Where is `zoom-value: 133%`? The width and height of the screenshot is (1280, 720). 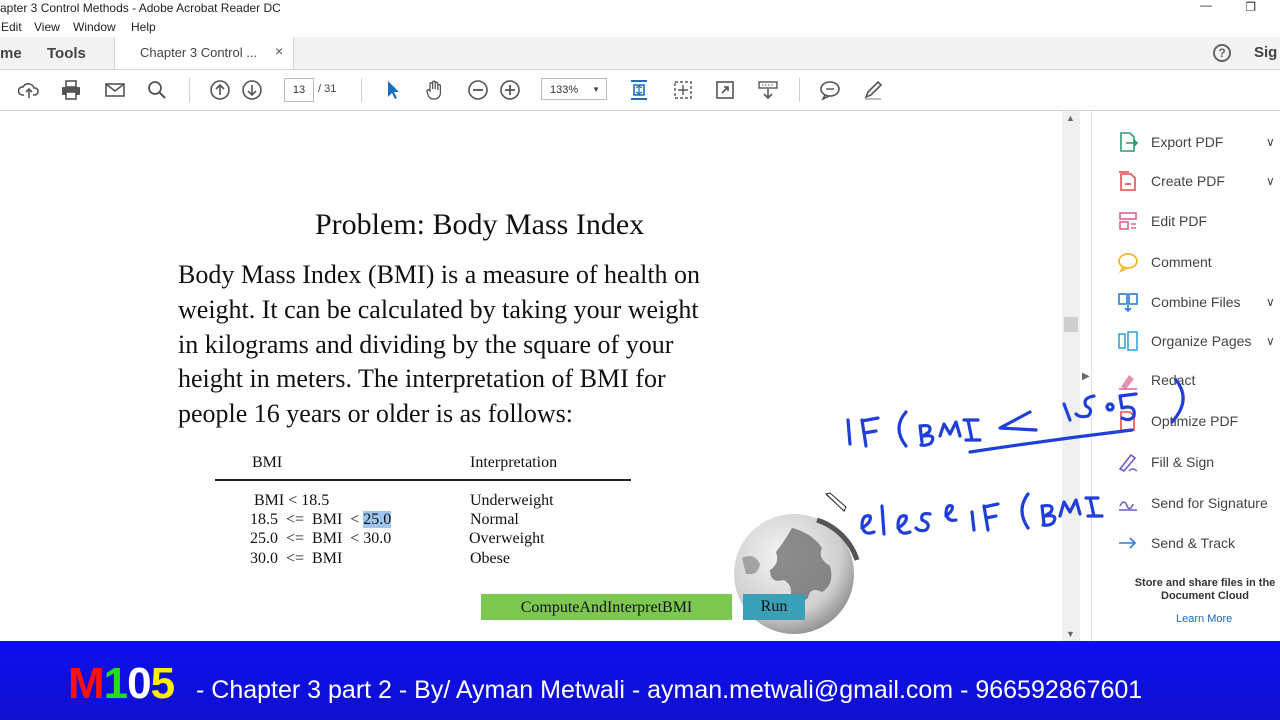
zoom-value: 133% is located at coordinates (564, 90).